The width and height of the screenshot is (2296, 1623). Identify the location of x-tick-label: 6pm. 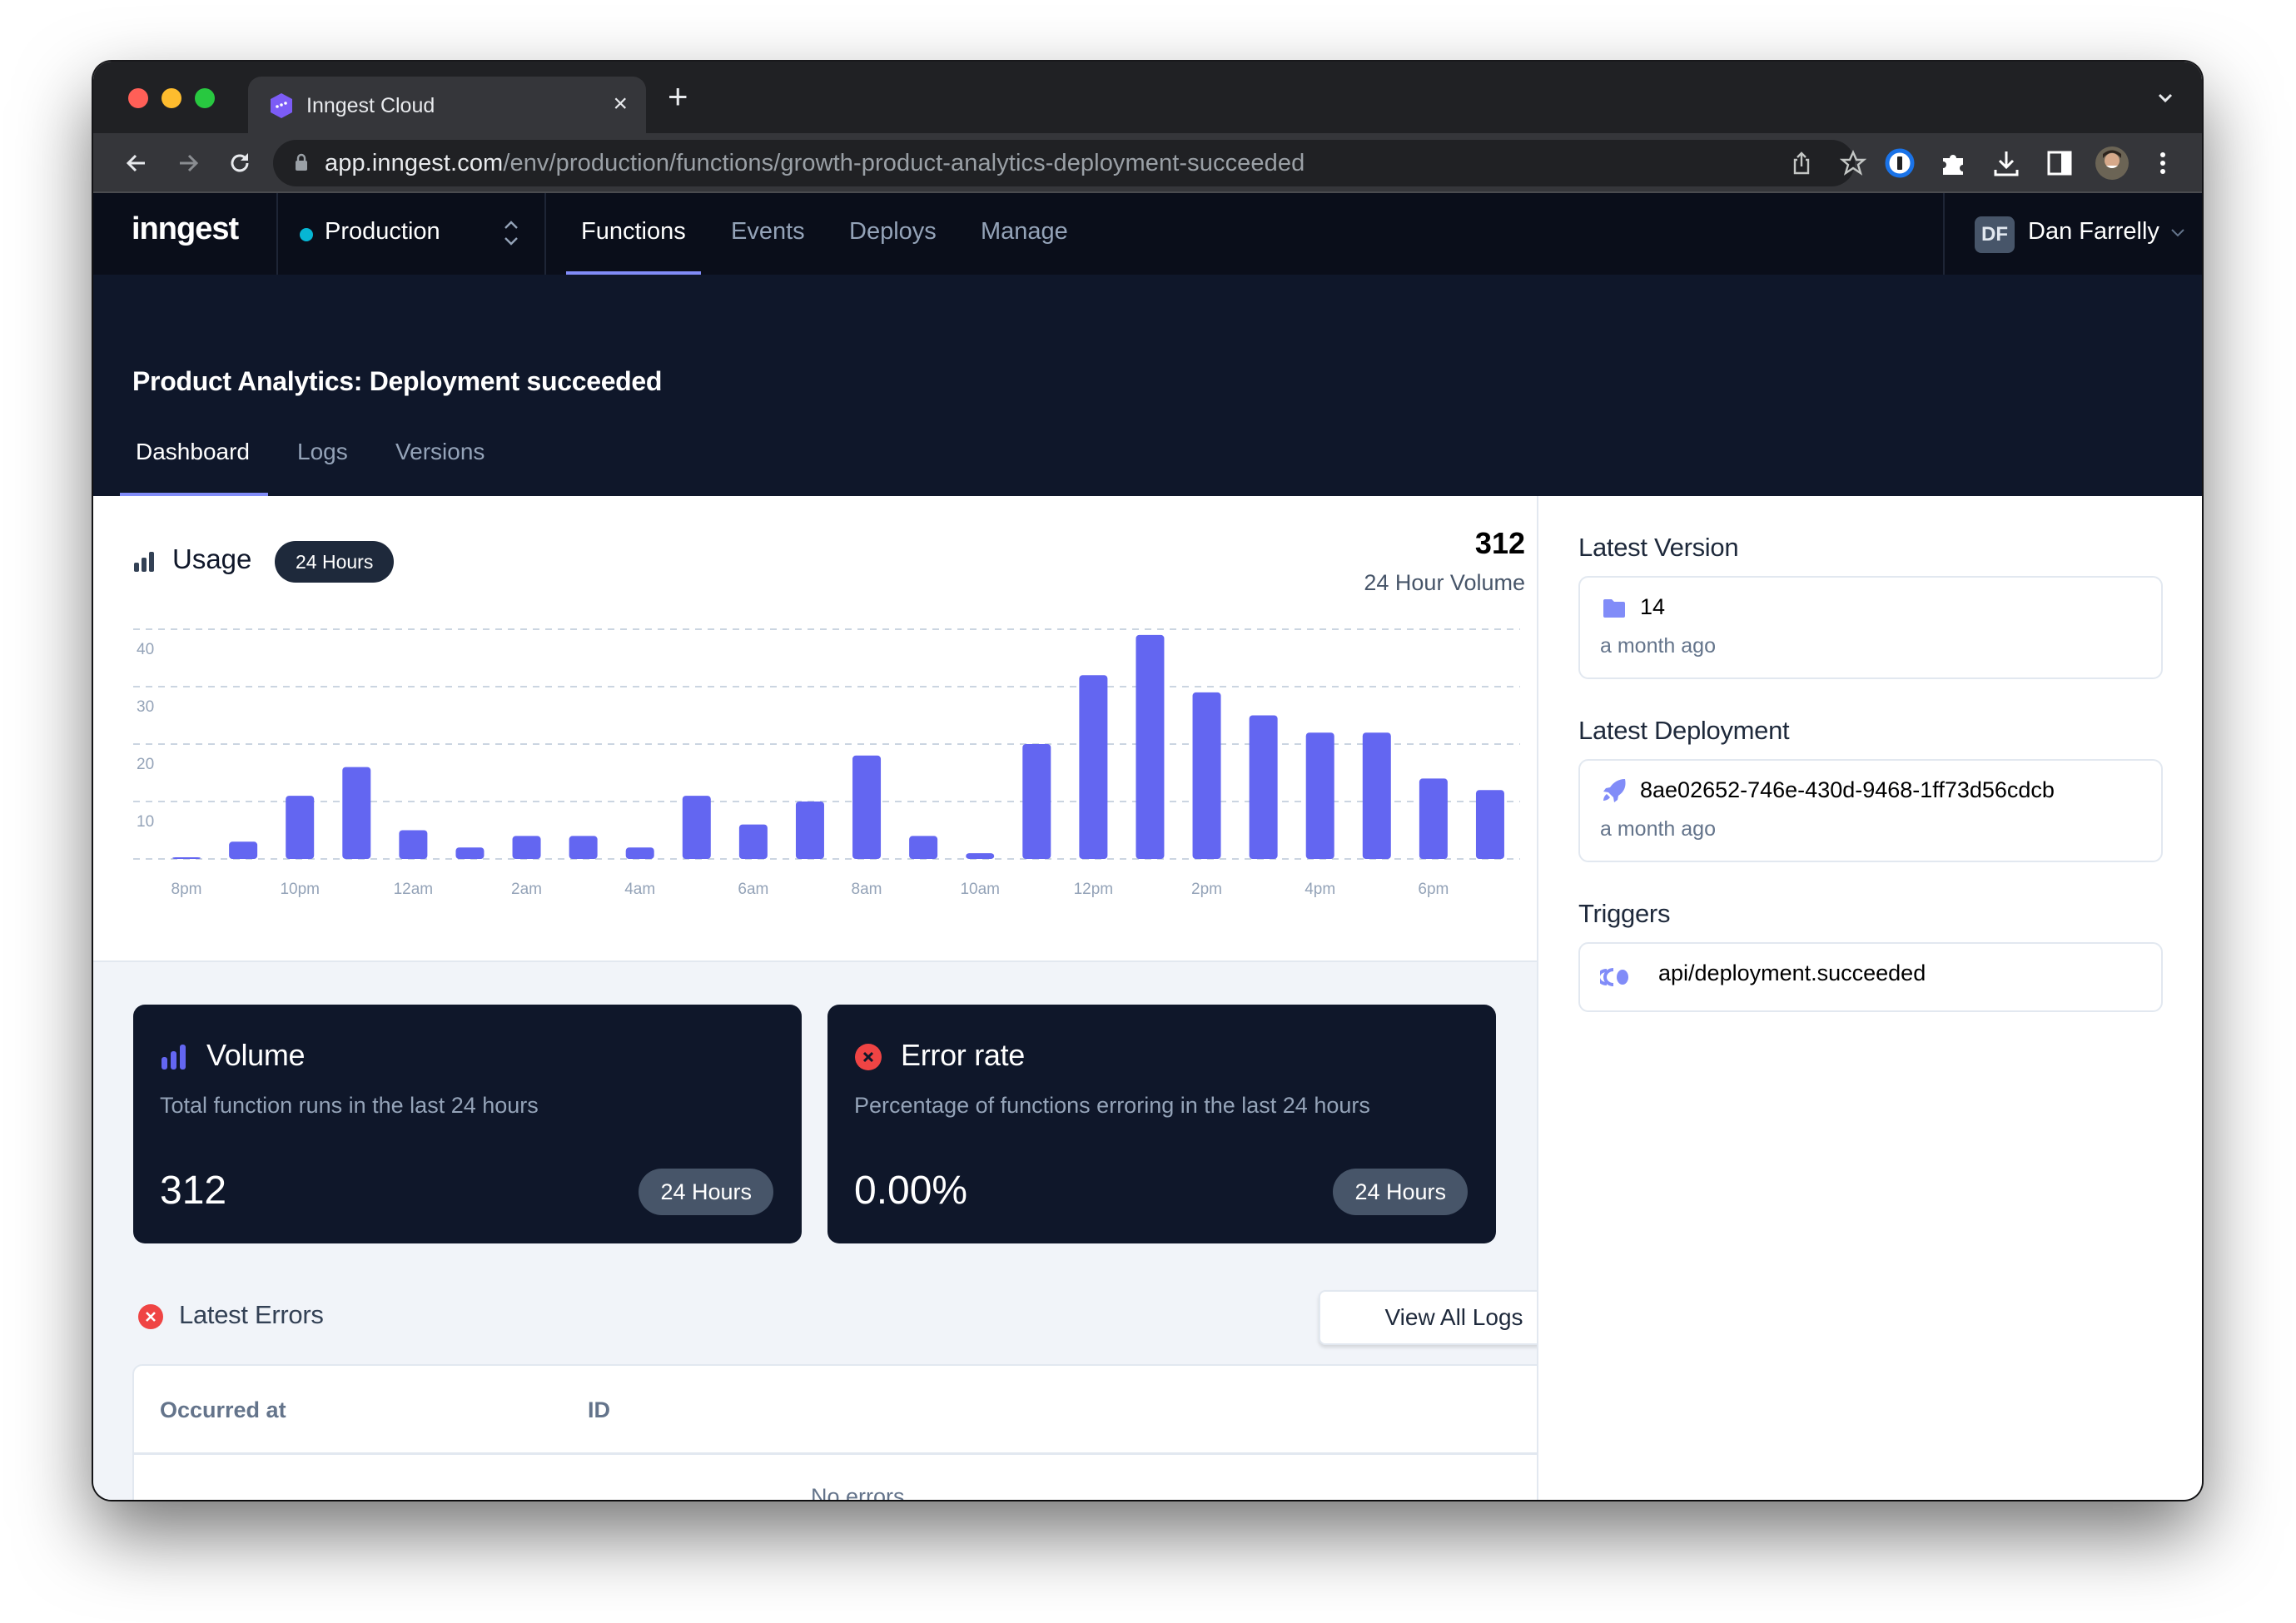
(1433, 889).